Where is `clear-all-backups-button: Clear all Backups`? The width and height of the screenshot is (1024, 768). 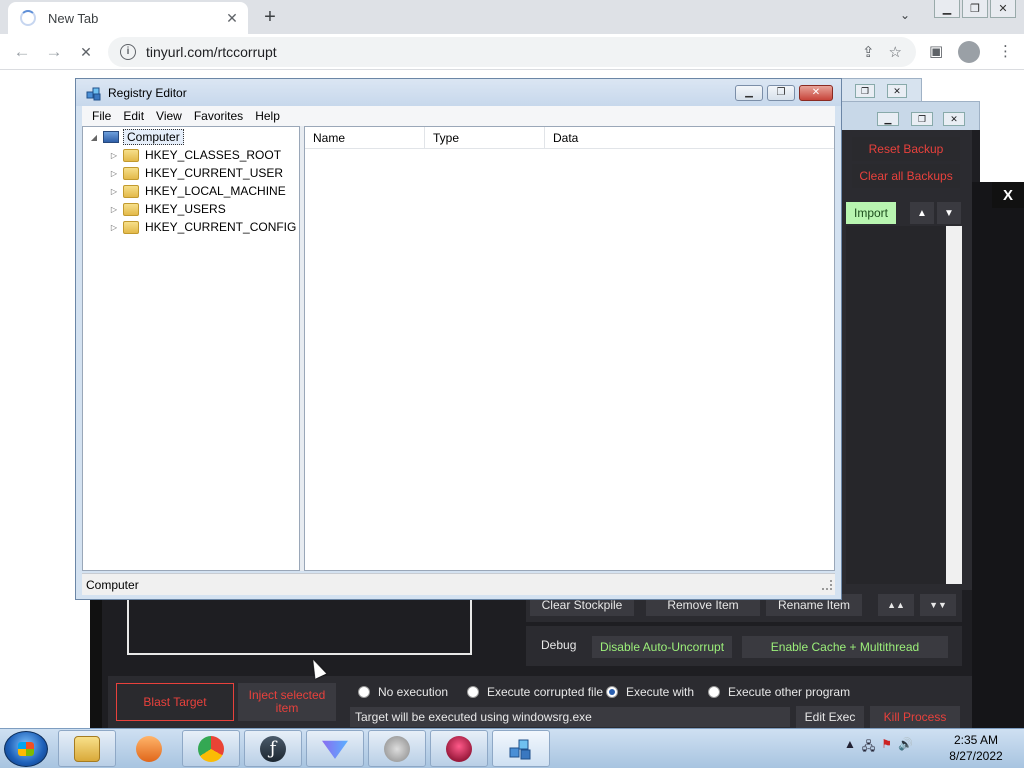 clear-all-backups-button: Clear all Backups is located at coordinates (906, 176).